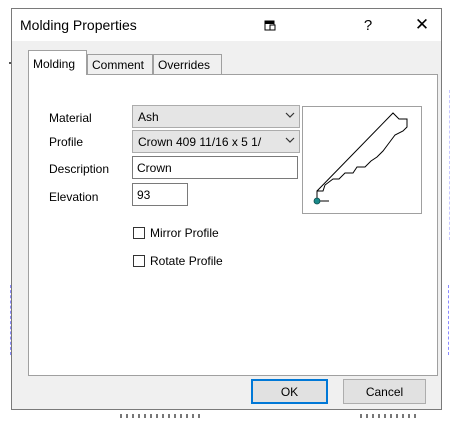 This screenshot has width=454, height=421. I want to click on profile-select: Crown 409 11/16 x 5 1/, so click(216, 141).